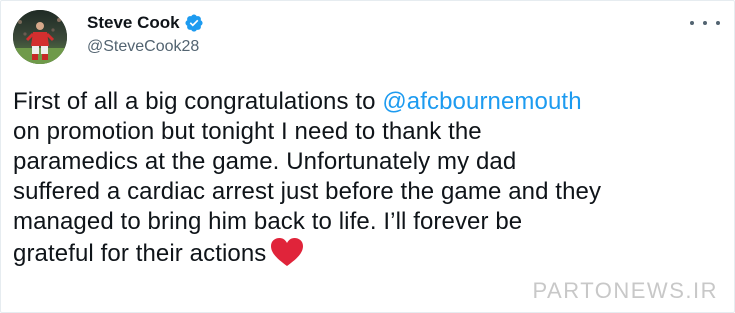  What do you see at coordinates (287, 252) in the screenshot?
I see `red-heart-icon` at bounding box center [287, 252].